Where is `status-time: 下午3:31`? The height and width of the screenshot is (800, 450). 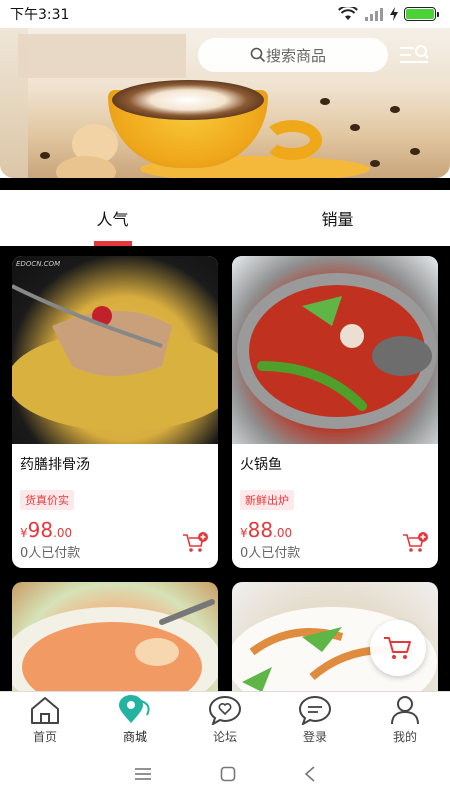 status-time: 下午3:31 is located at coordinates (40, 15).